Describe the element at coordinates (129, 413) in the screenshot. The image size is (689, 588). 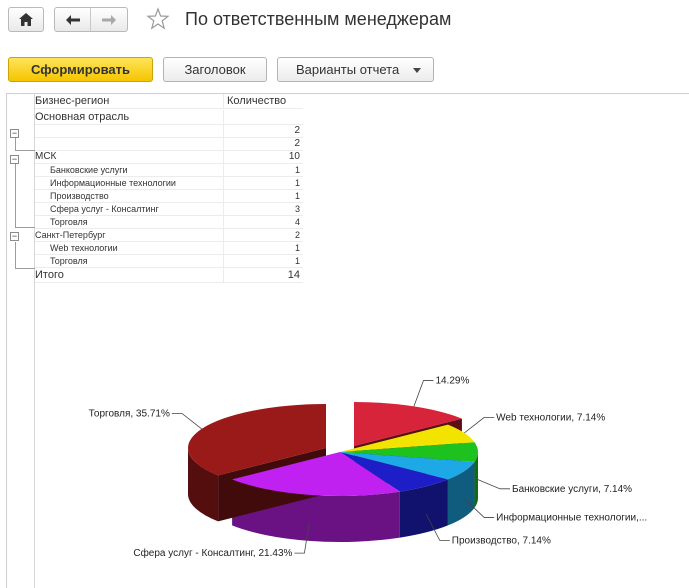
I see `pie-data-label: Торговля, 35.71%` at that location.